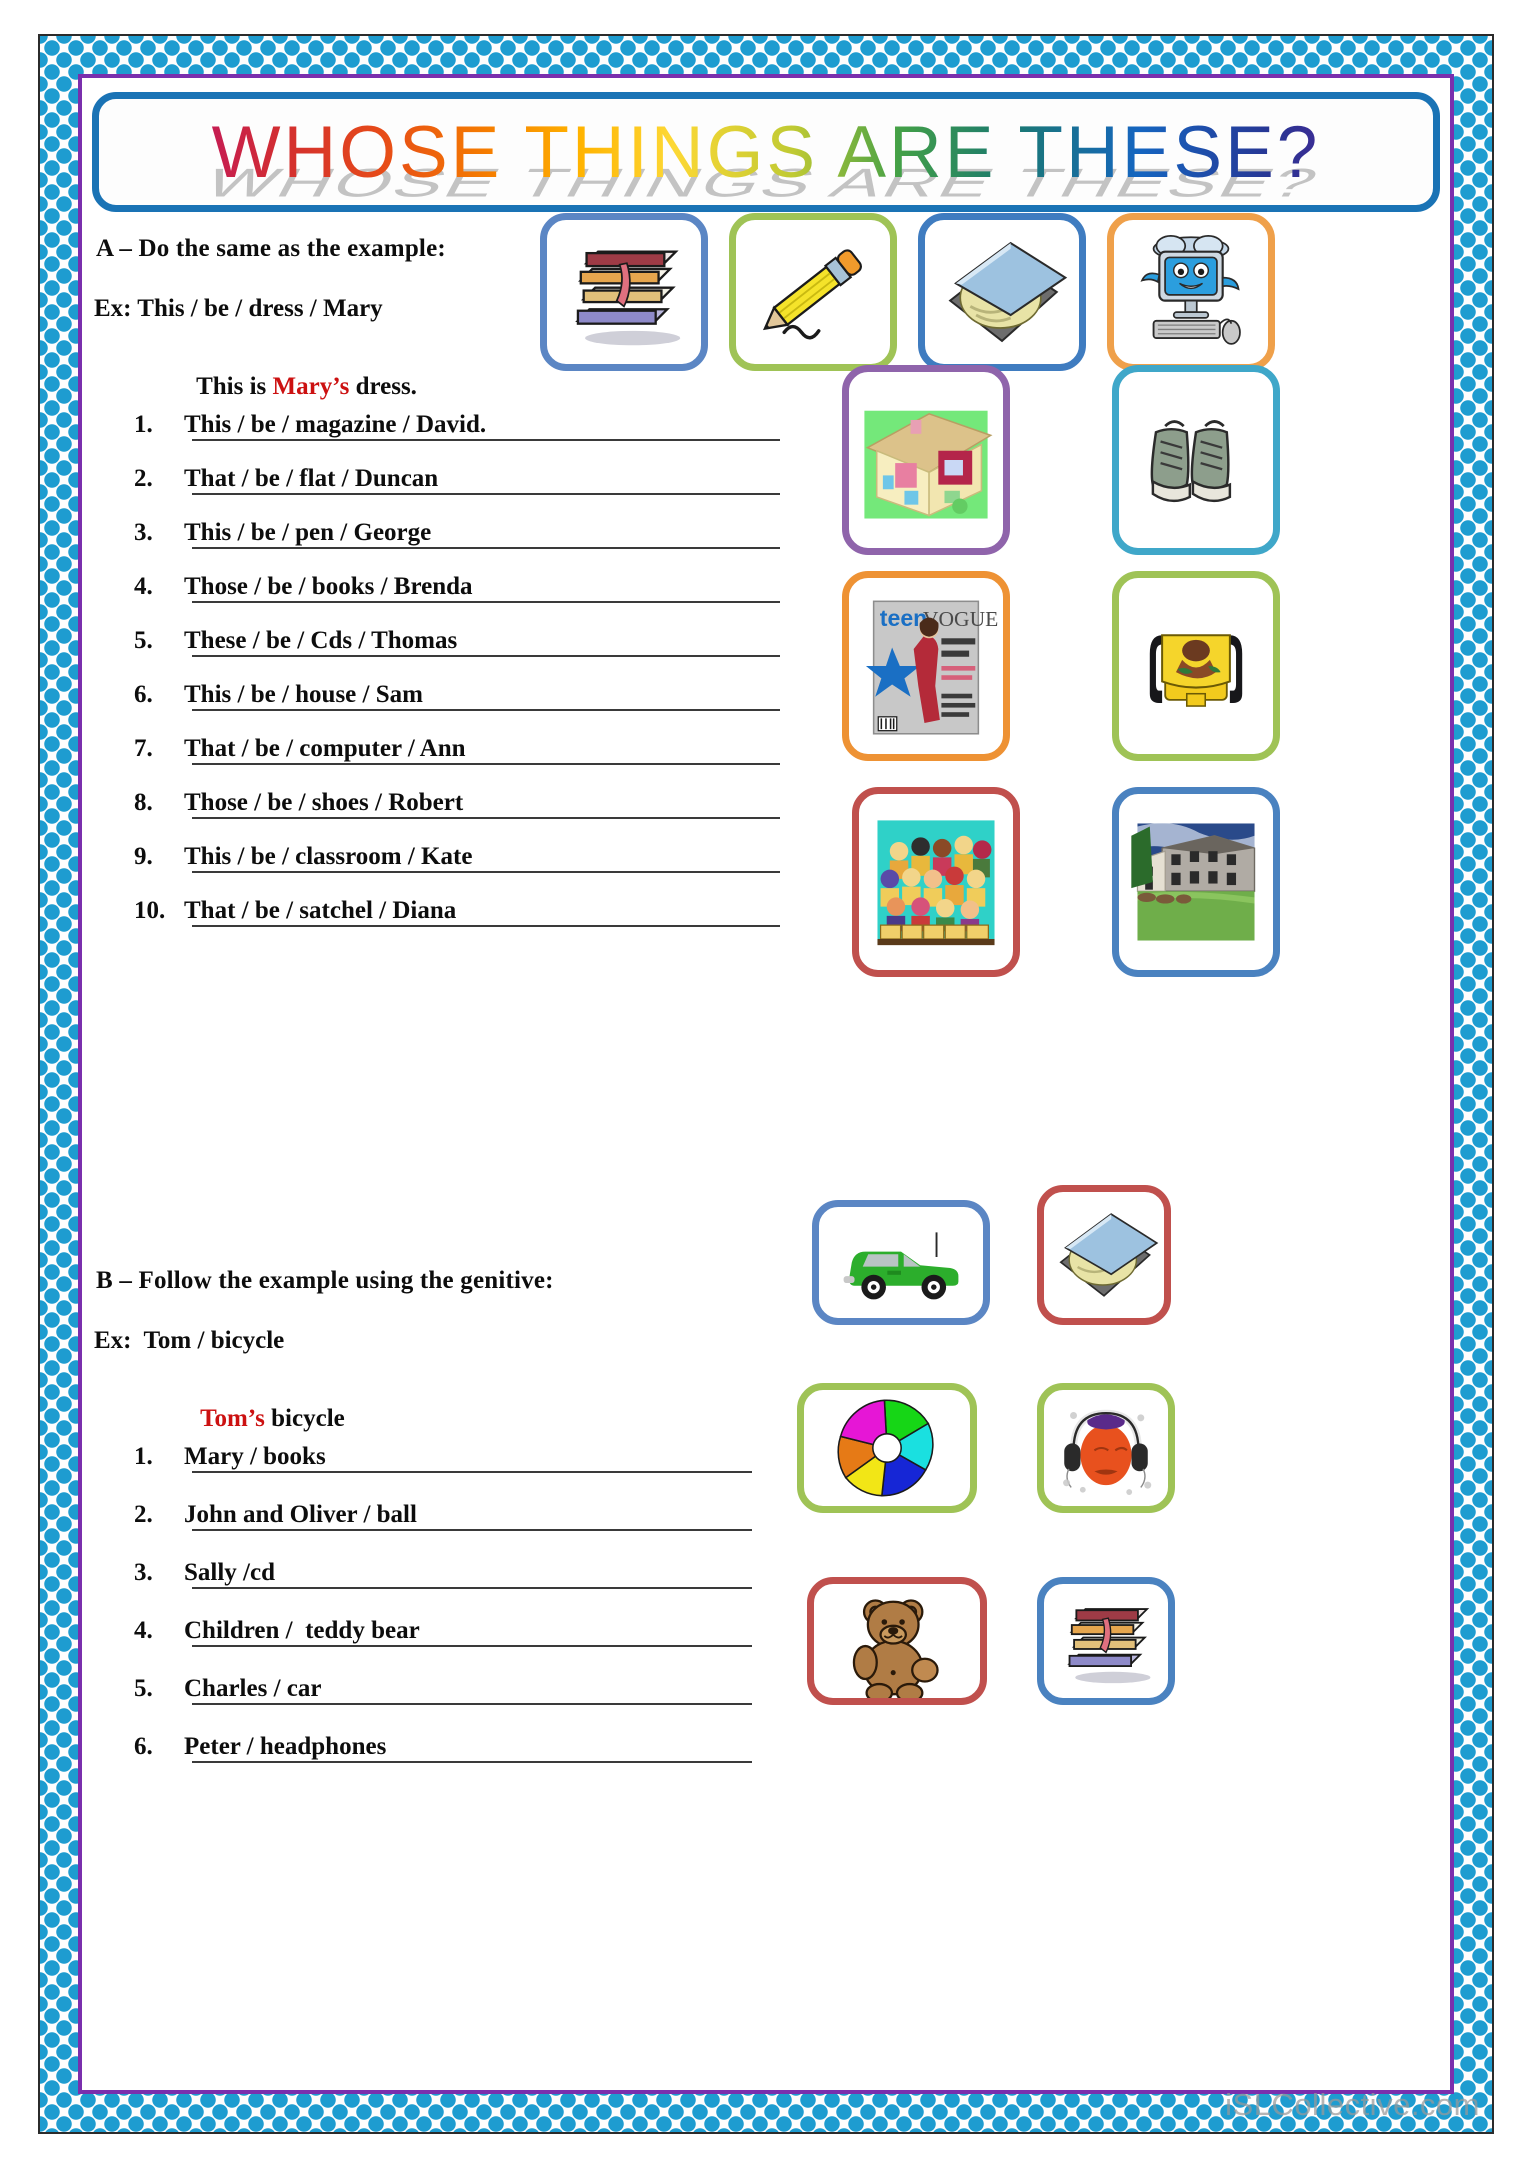  What do you see at coordinates (1107, 1452) in the screenshot?
I see `headphones-icon` at bounding box center [1107, 1452].